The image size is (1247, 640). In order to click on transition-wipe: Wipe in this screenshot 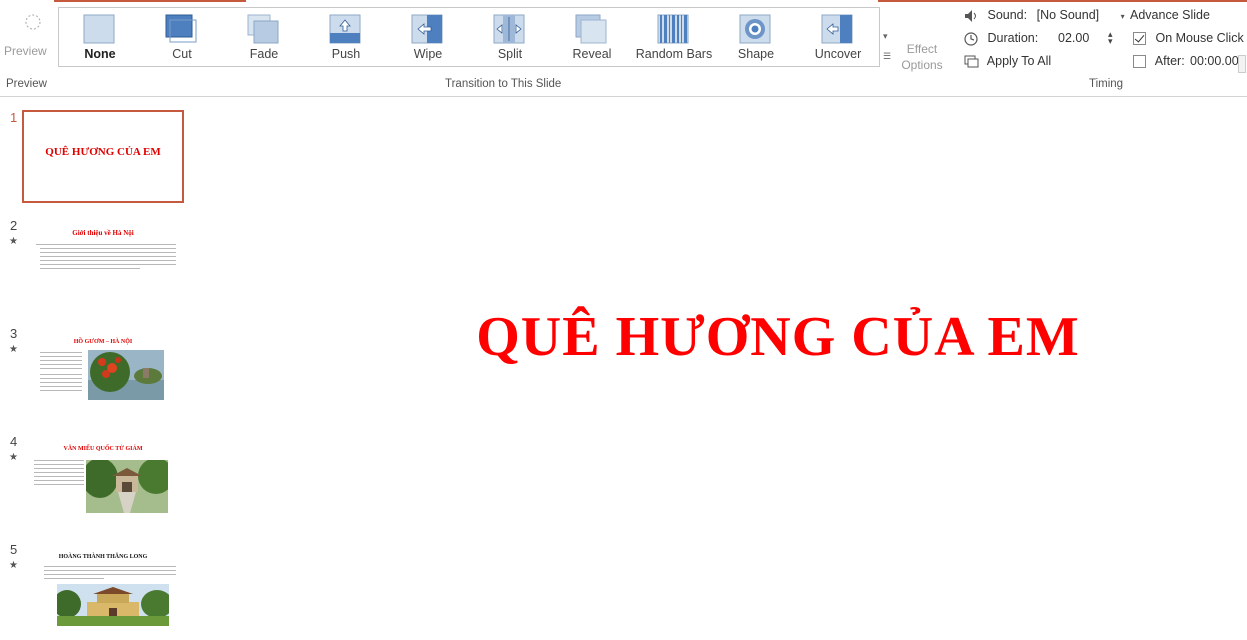, I will do `click(428, 37)`.